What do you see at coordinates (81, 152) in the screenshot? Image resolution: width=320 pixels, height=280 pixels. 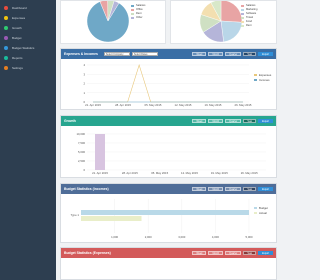 I see `y-tick-label: 5,000` at bounding box center [81, 152].